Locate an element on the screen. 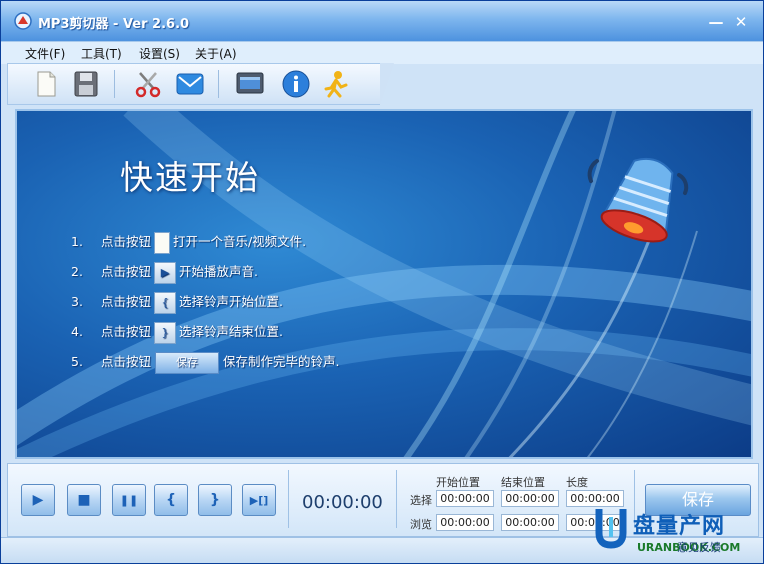  instruction-step-1: 1. 点击按钮 打开一个音乐/视频文件. is located at coordinates (189, 242).